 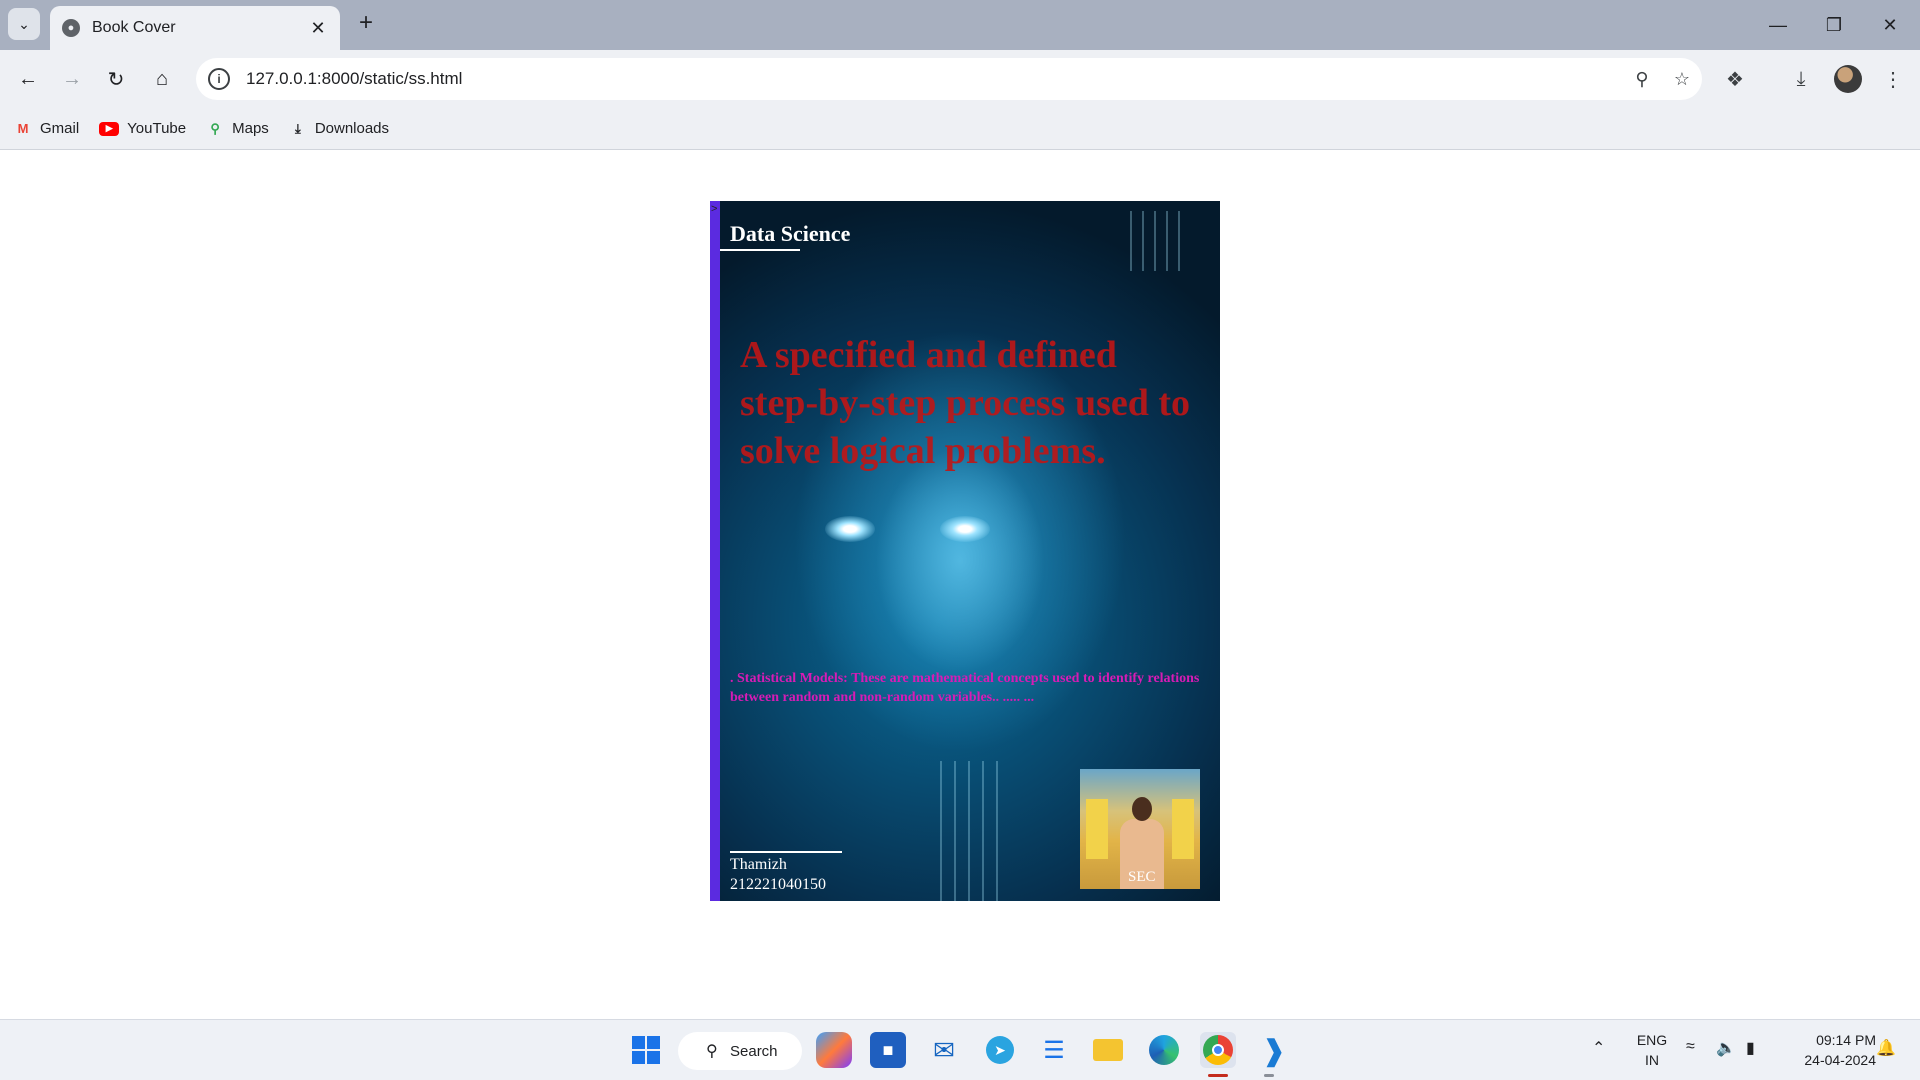 What do you see at coordinates (157, 128) in the screenshot?
I see `bookmark-label: YouTube` at bounding box center [157, 128].